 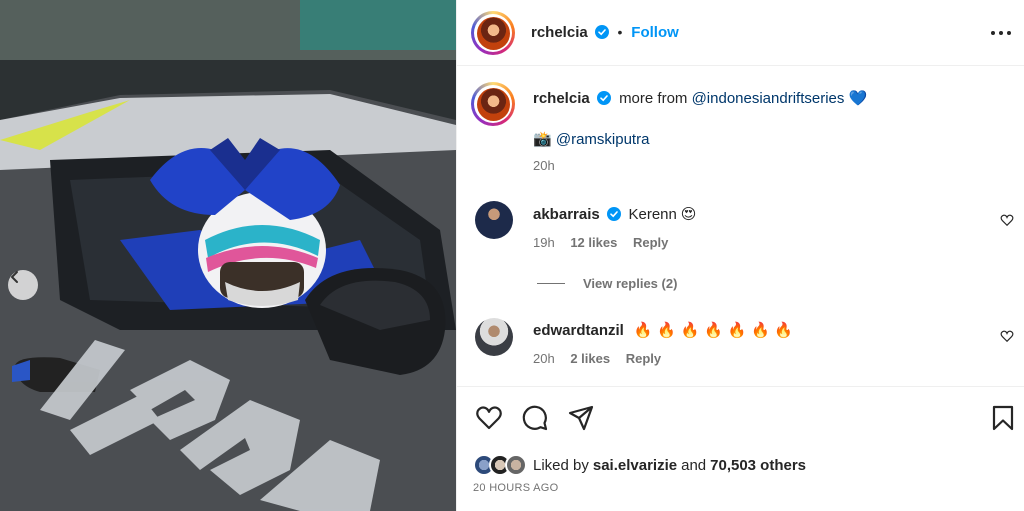 I want to click on liker-avatar, so click(x=516, y=465).